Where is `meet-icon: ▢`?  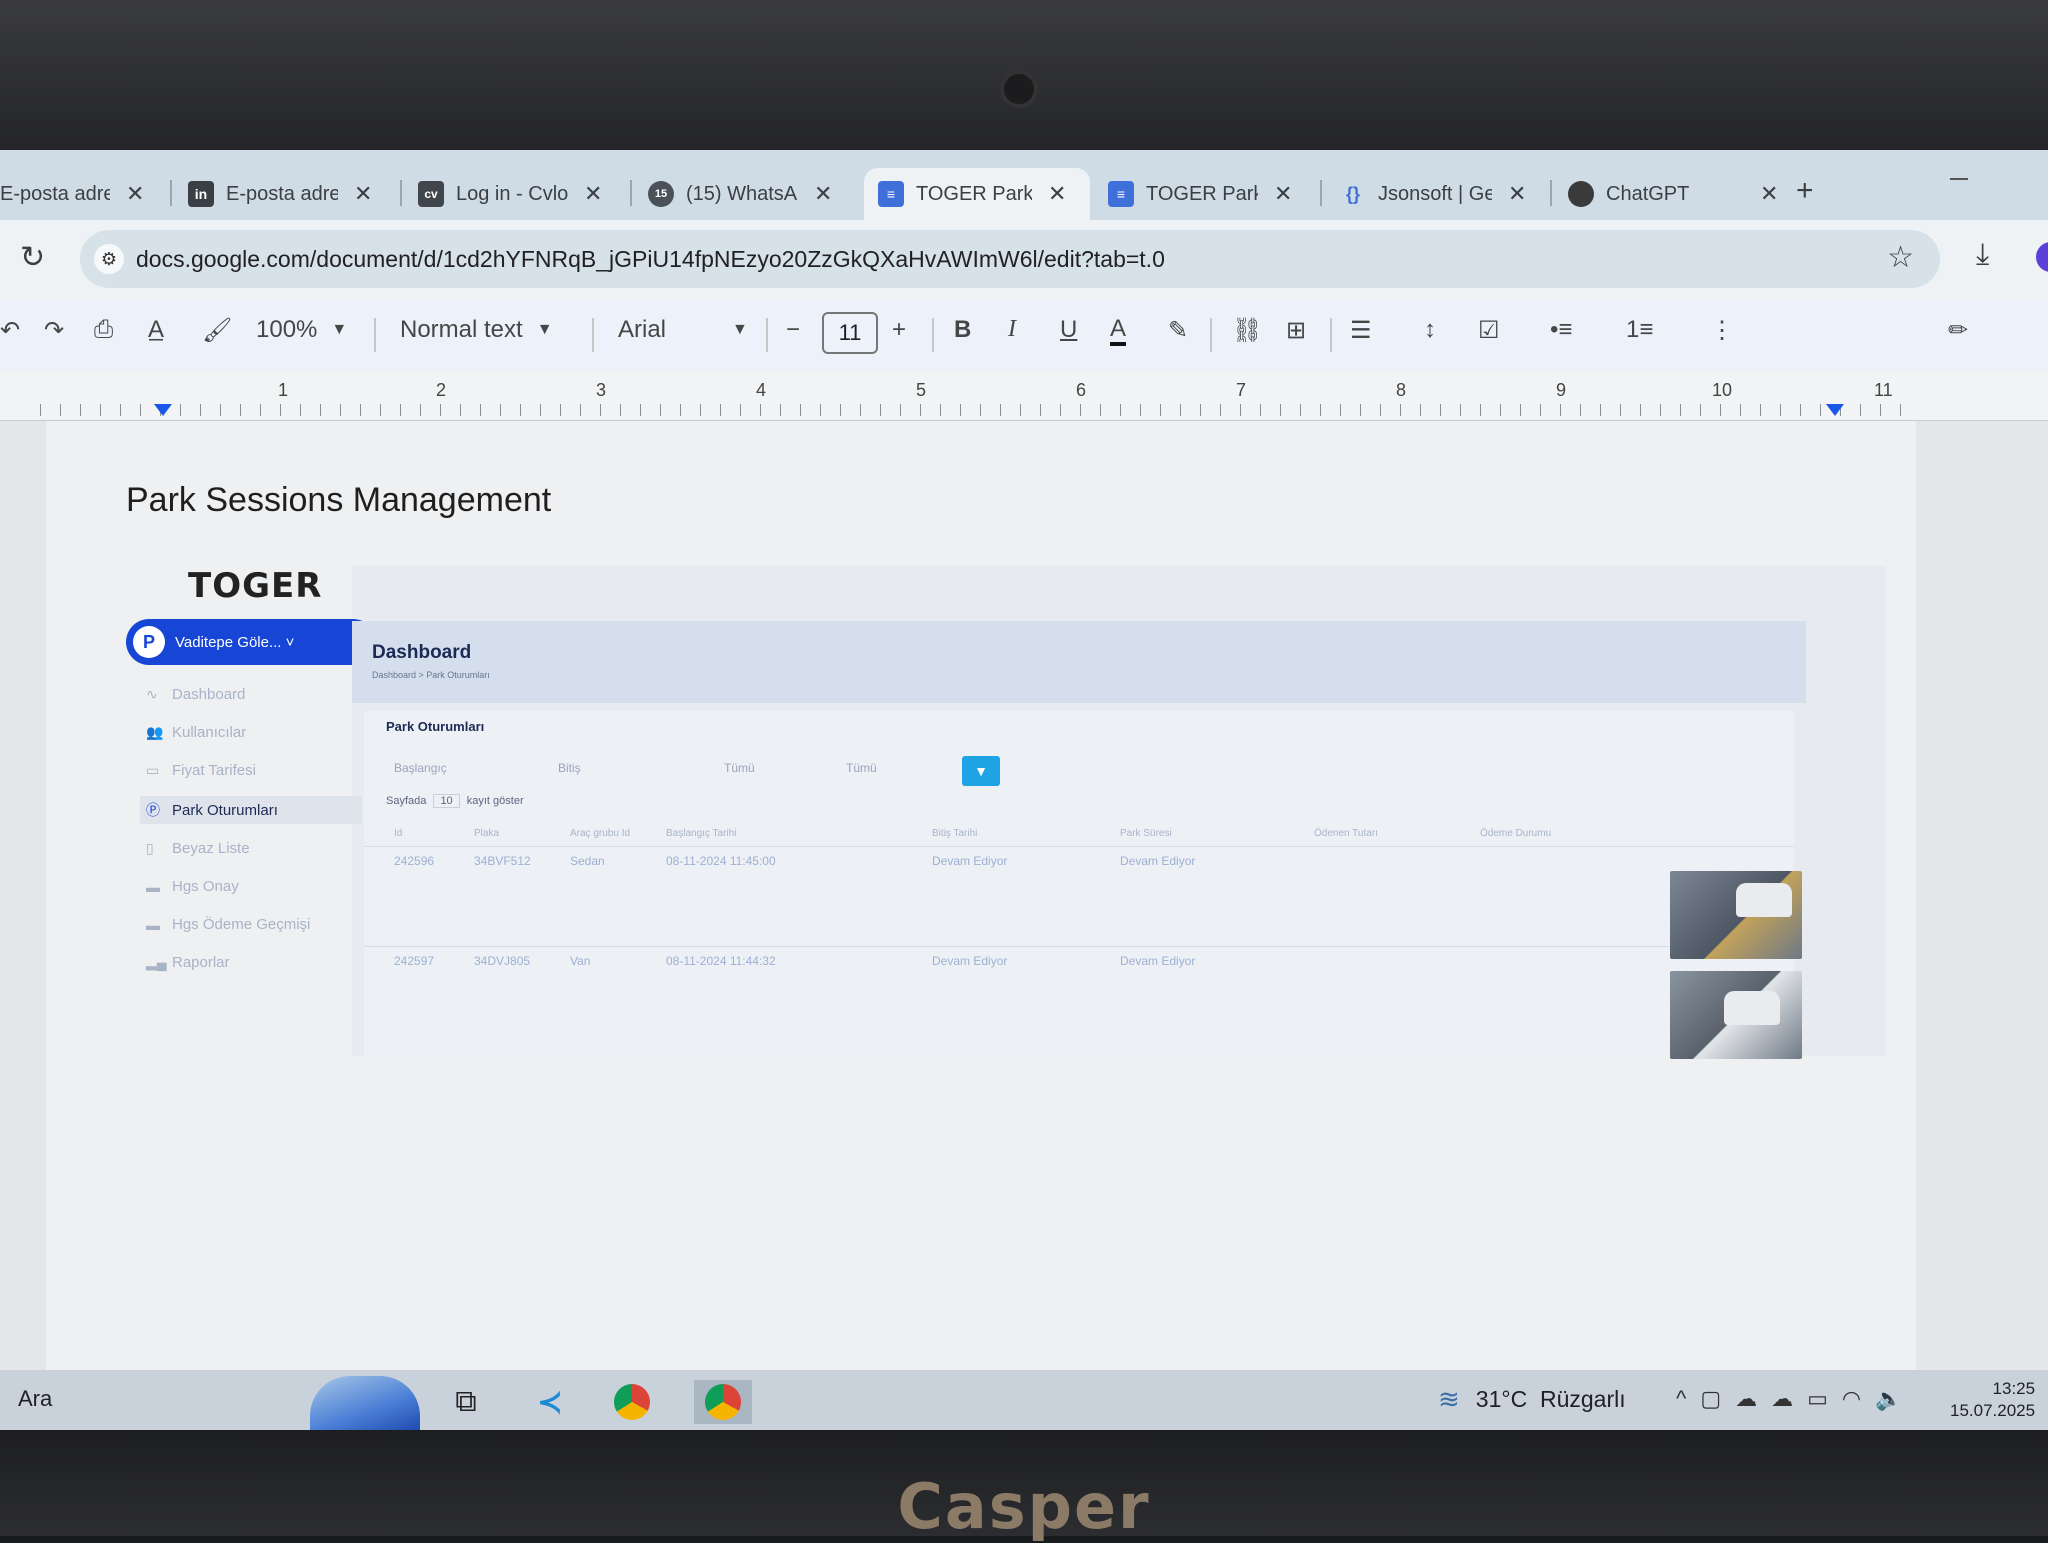 meet-icon: ▢ is located at coordinates (1717, 1398).